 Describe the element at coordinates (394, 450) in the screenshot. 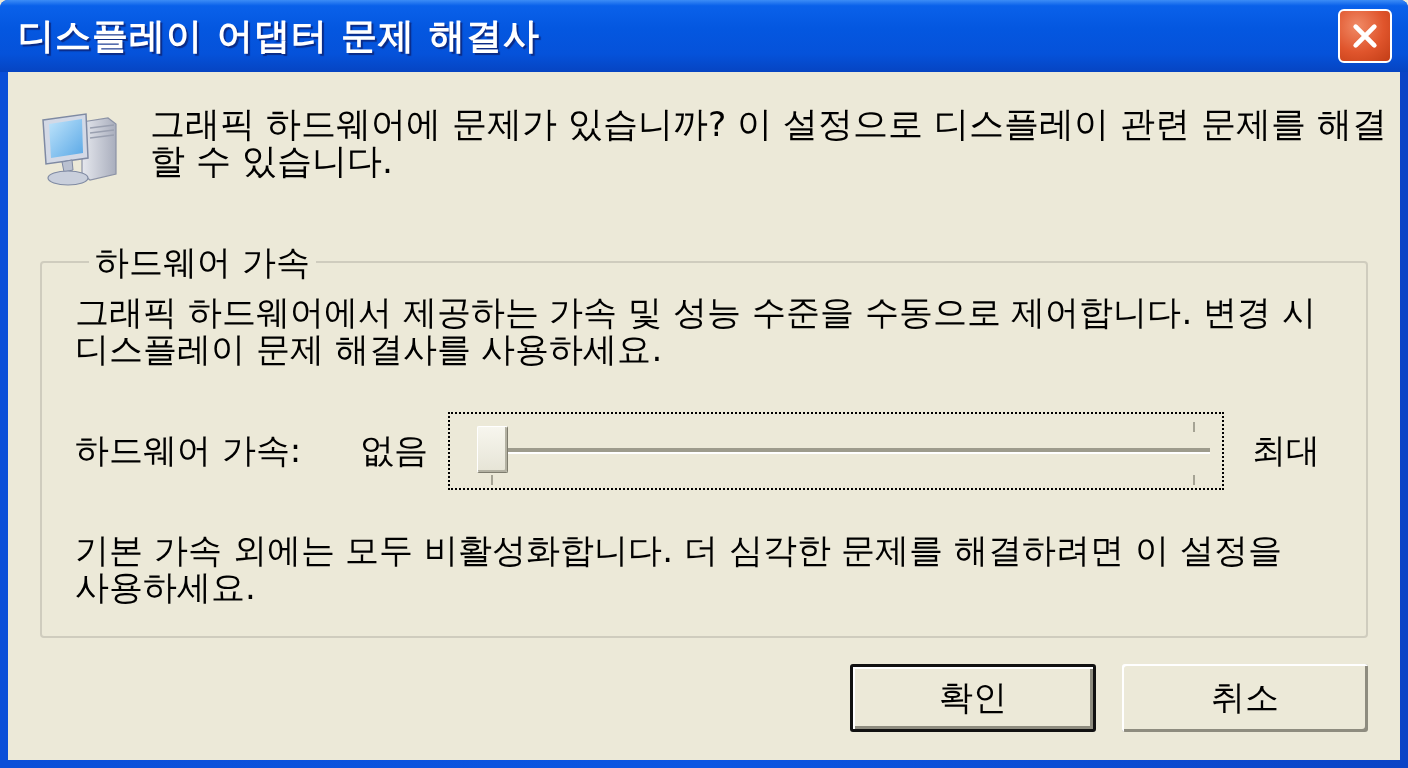

I see `min-label: 없음` at that location.